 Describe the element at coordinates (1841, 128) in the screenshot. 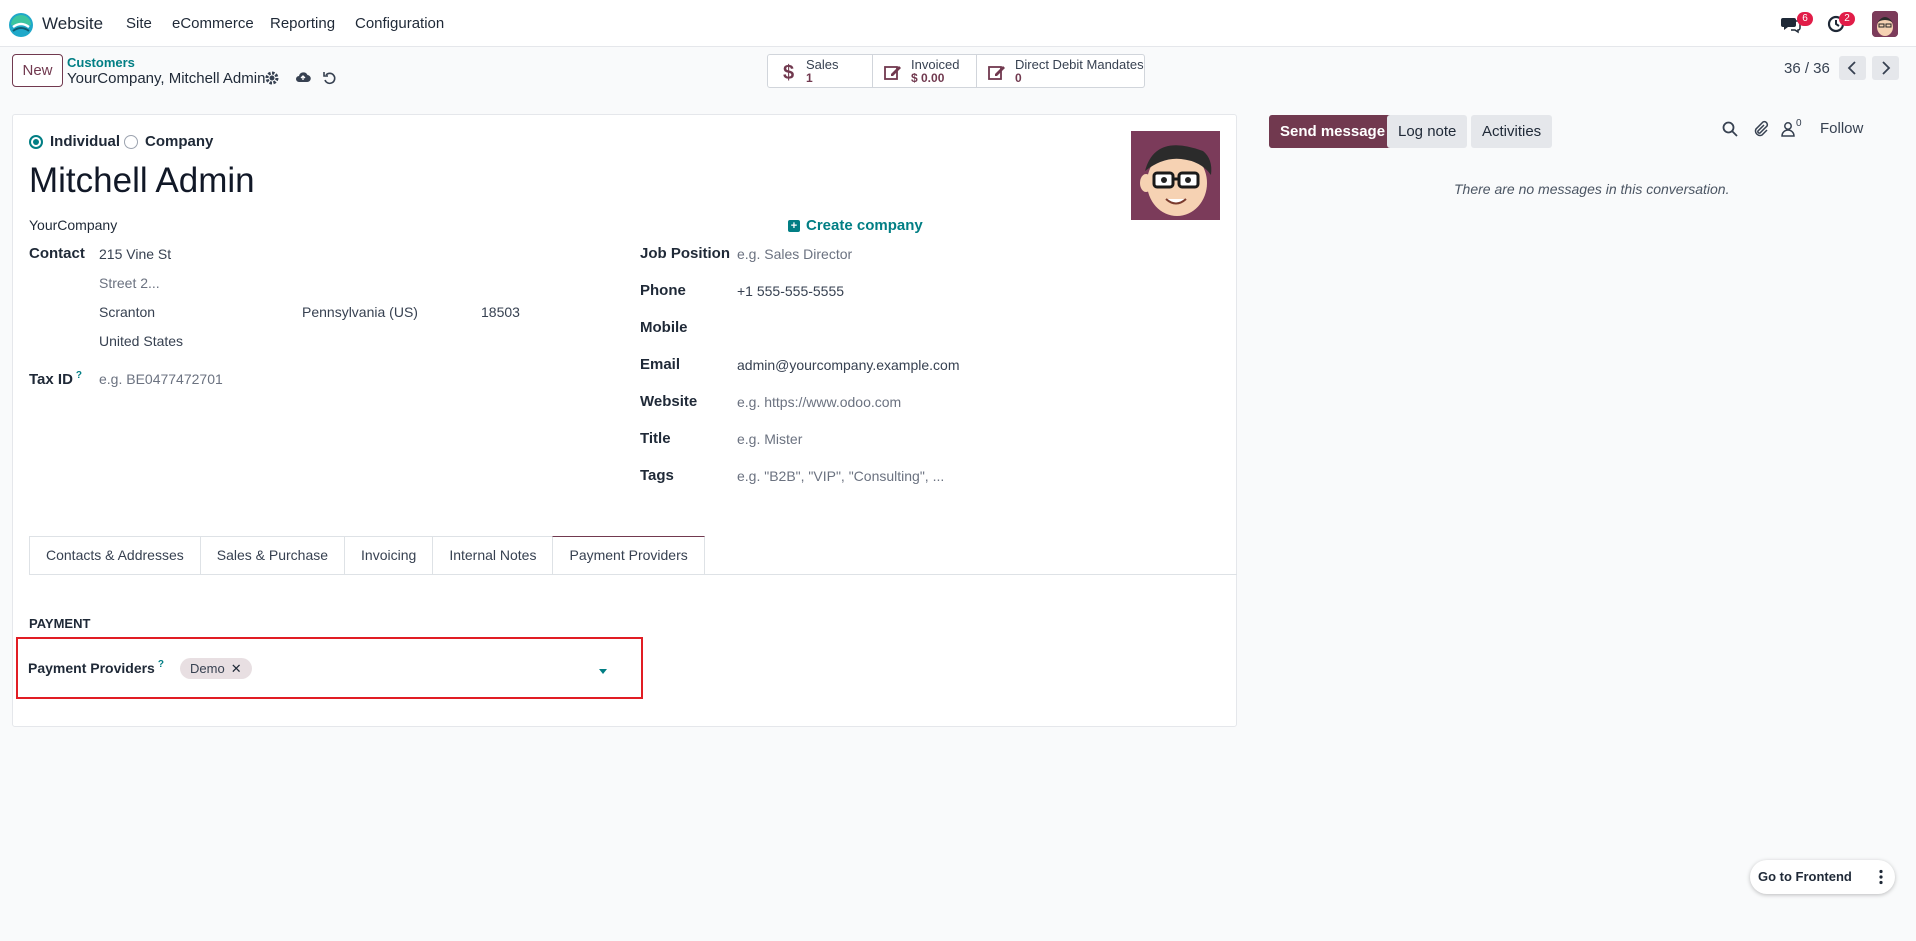

I see `follow-button: Follow` at that location.